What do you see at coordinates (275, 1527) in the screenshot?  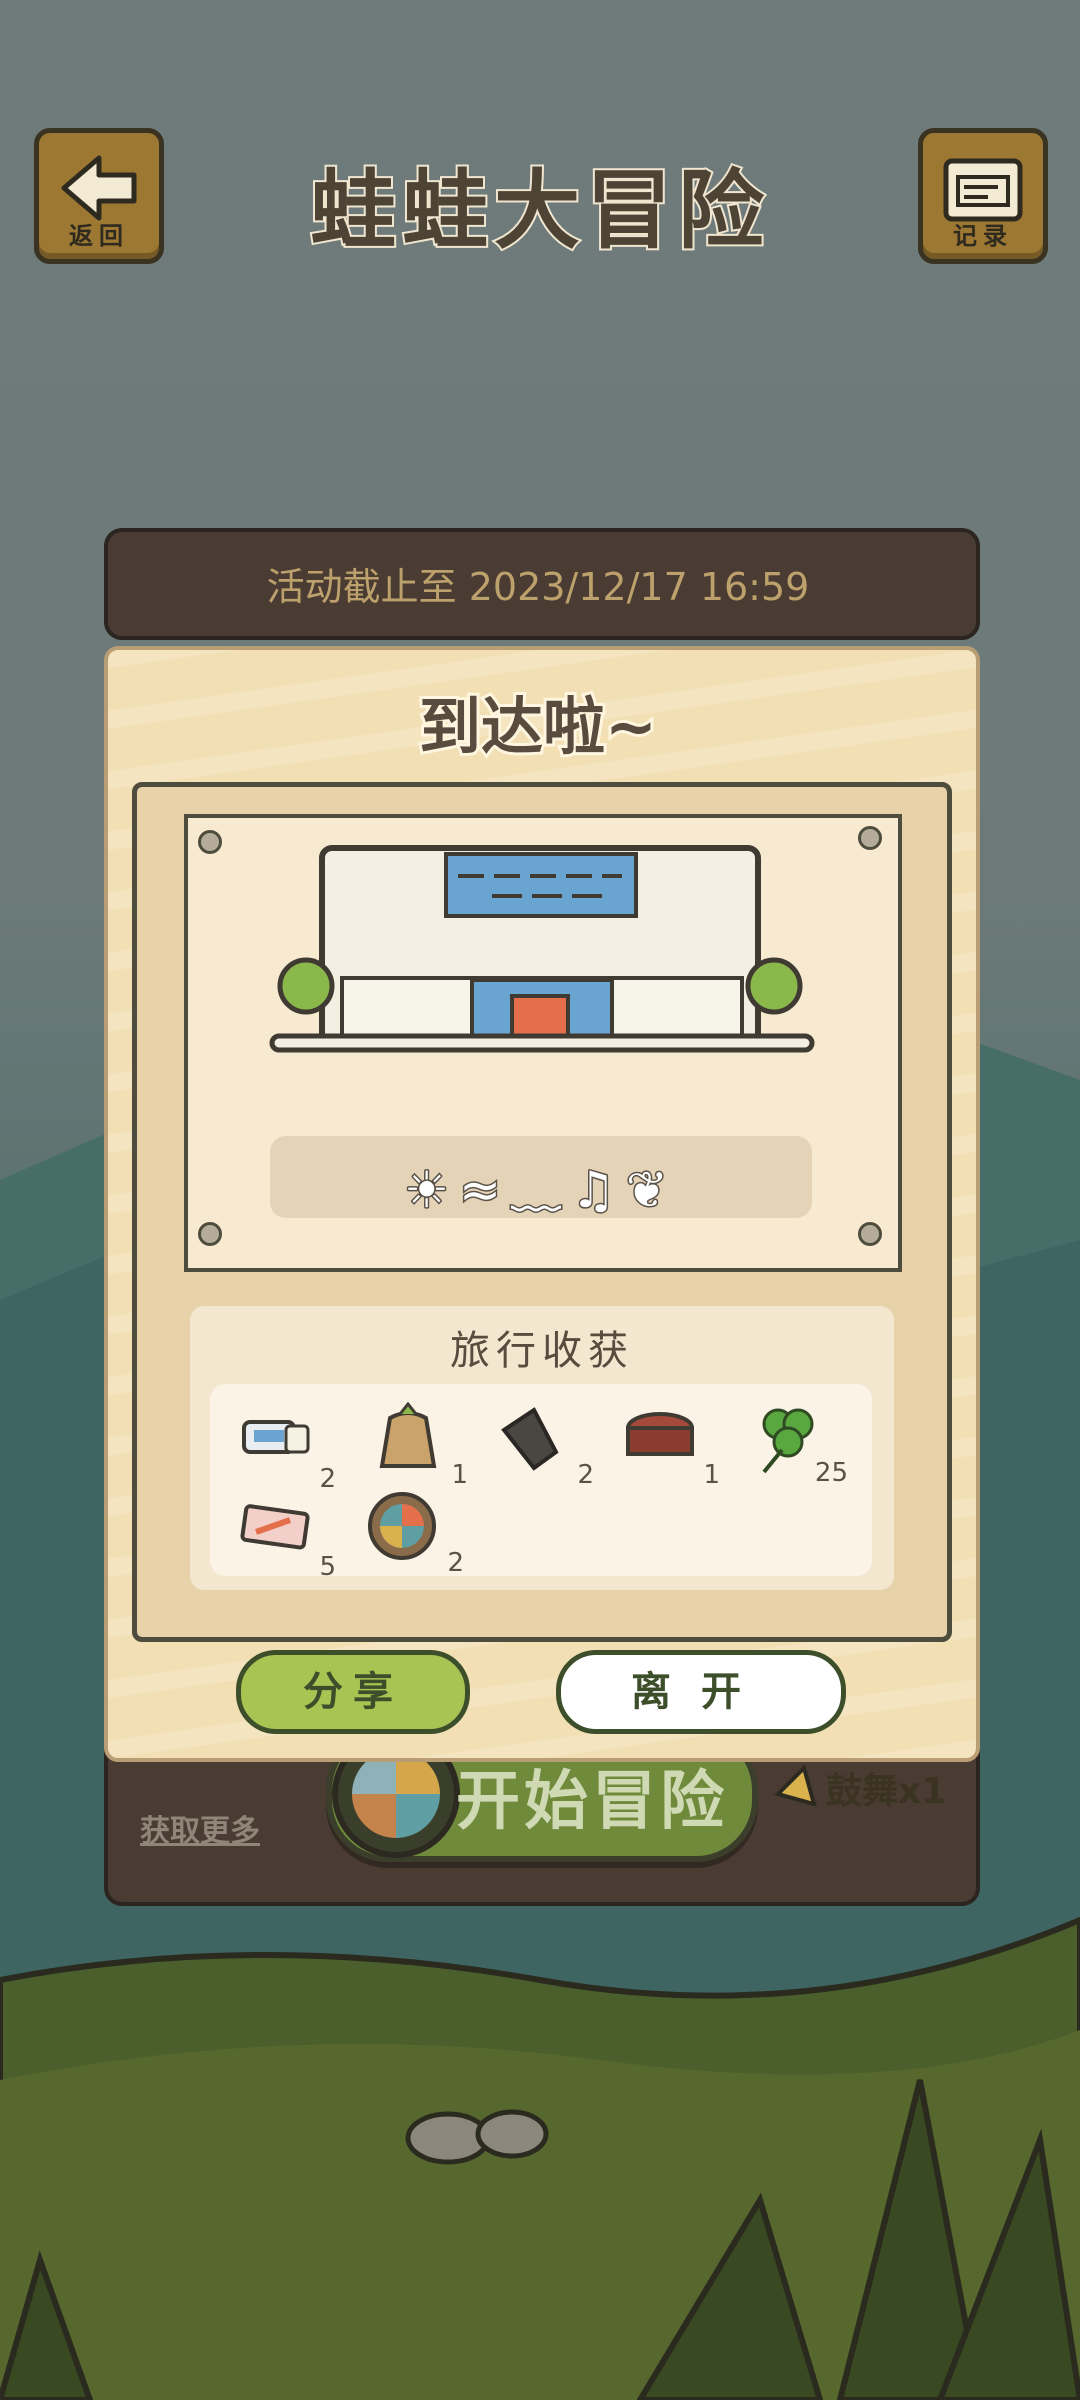 I see `postcard-icon` at bounding box center [275, 1527].